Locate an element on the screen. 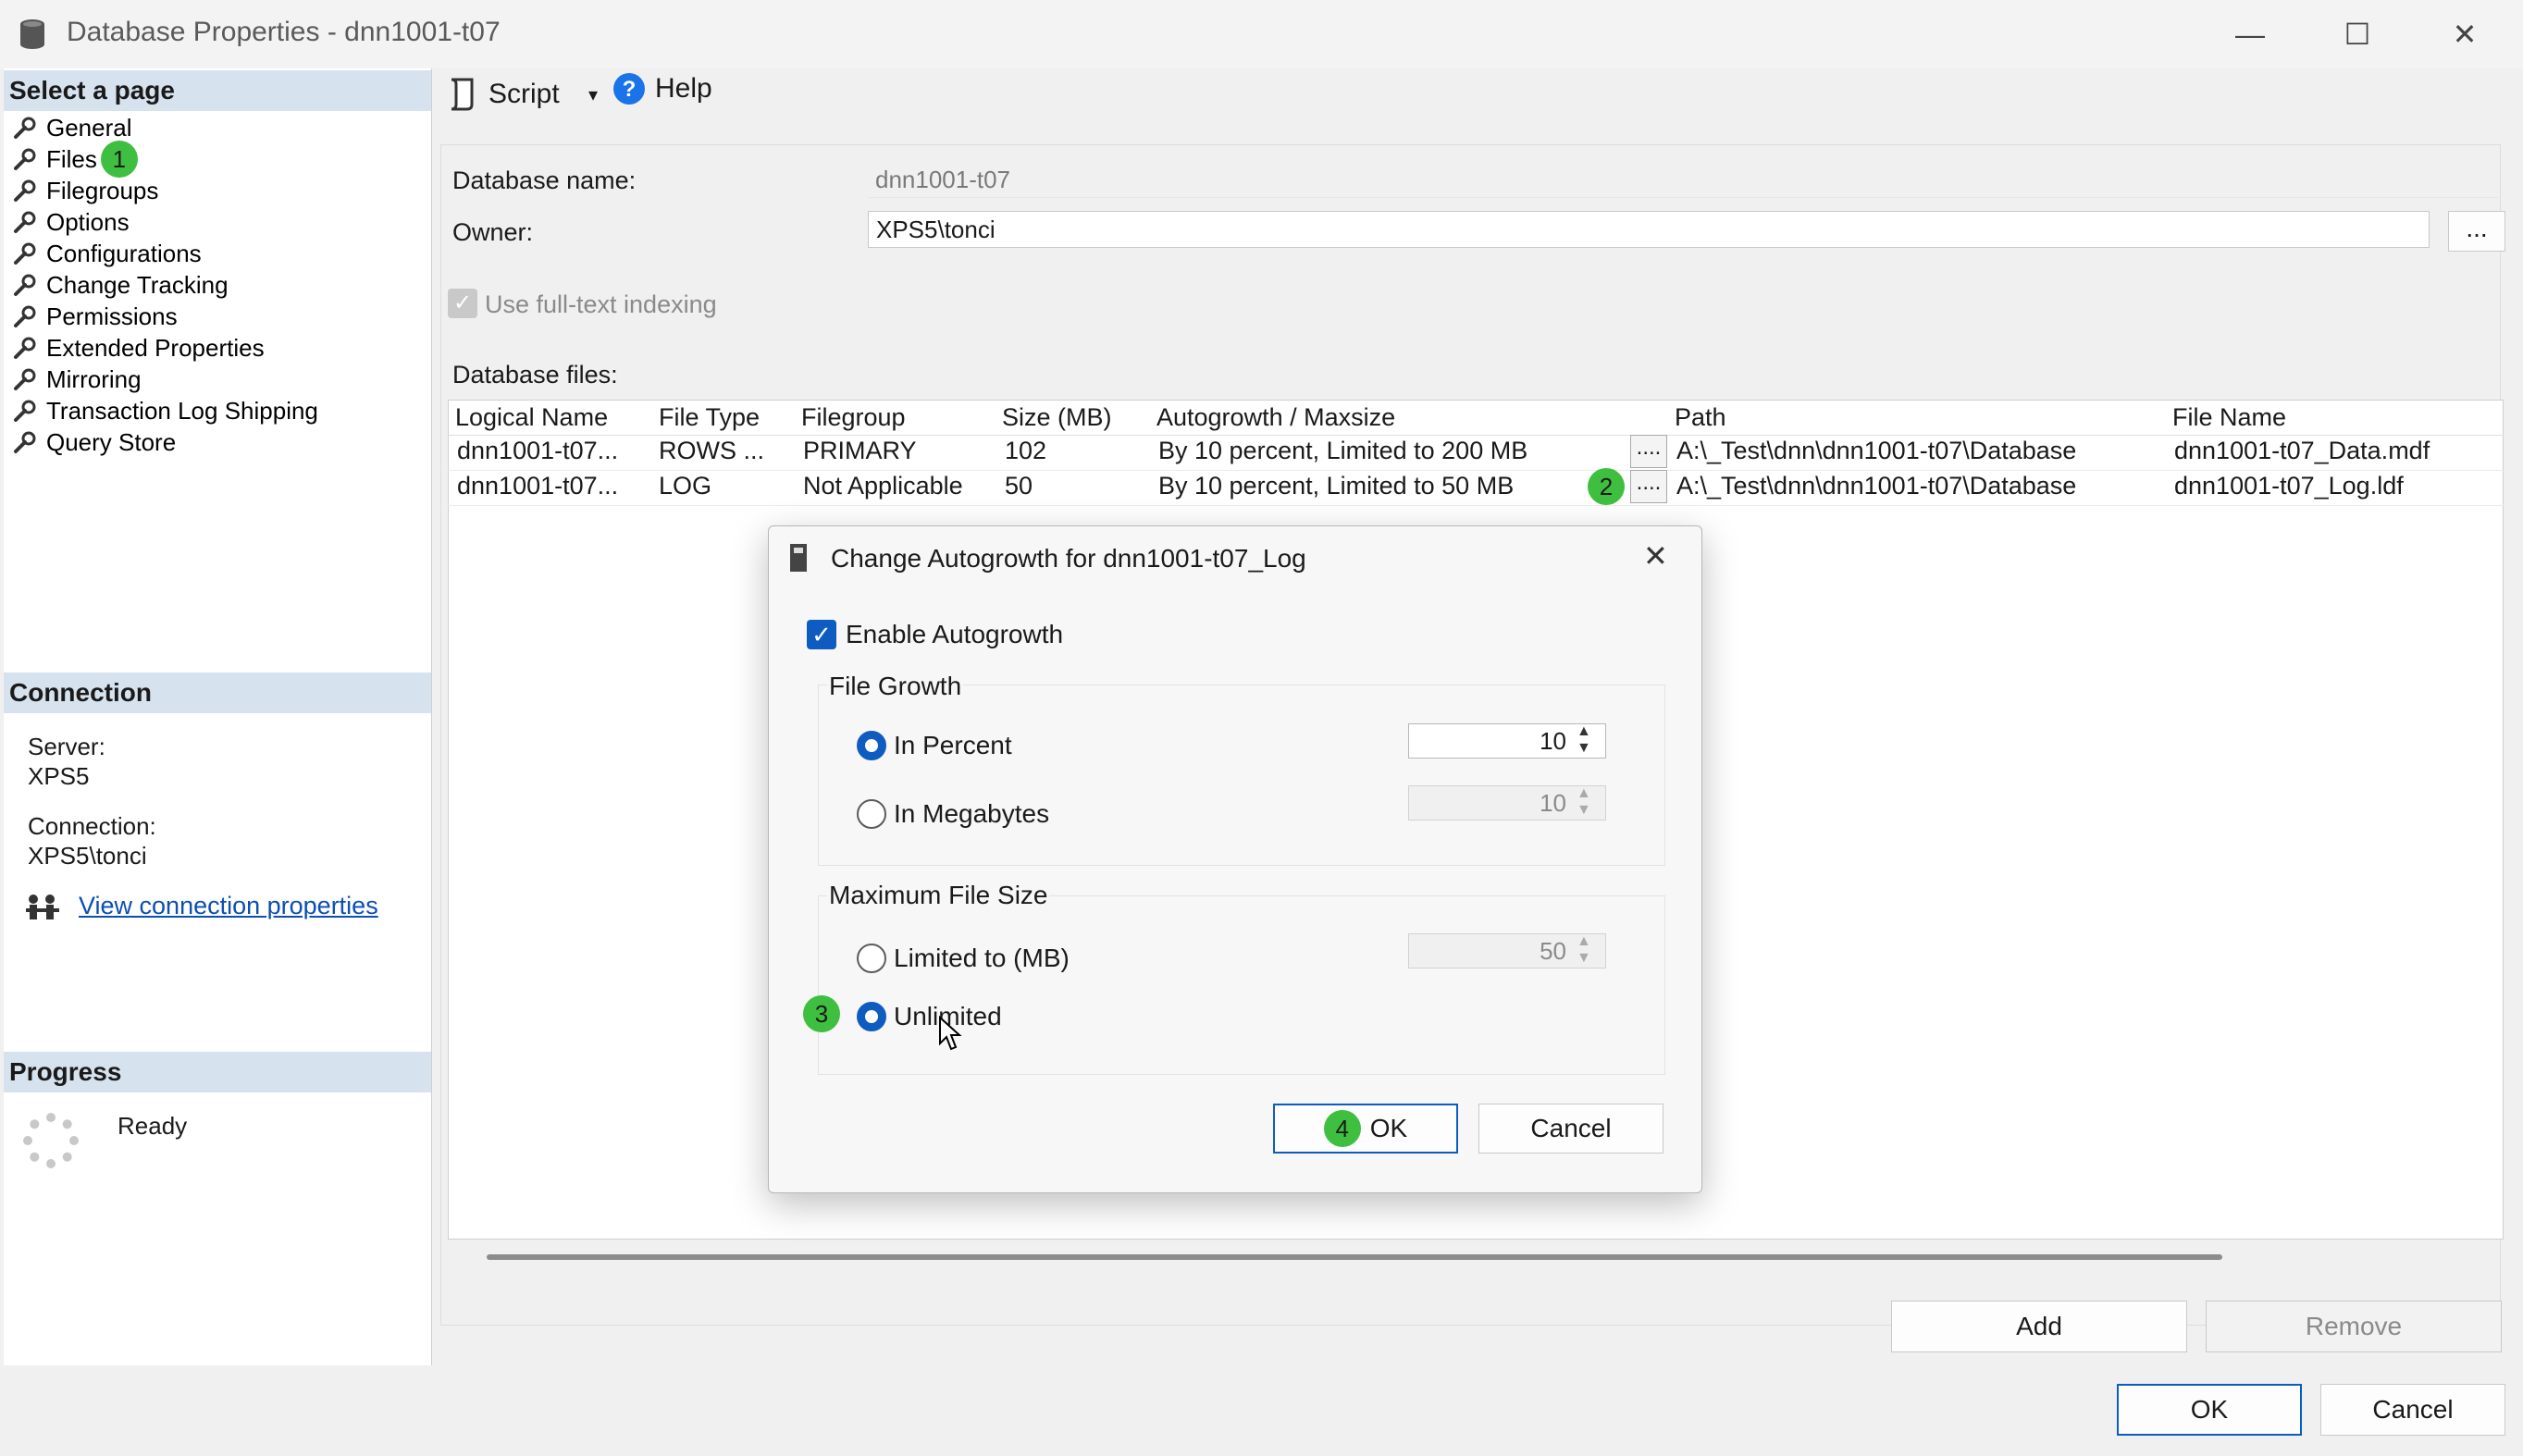 This screenshot has width=2523, height=1456. cancel-button: Cancel is located at coordinates (2412, 1410).